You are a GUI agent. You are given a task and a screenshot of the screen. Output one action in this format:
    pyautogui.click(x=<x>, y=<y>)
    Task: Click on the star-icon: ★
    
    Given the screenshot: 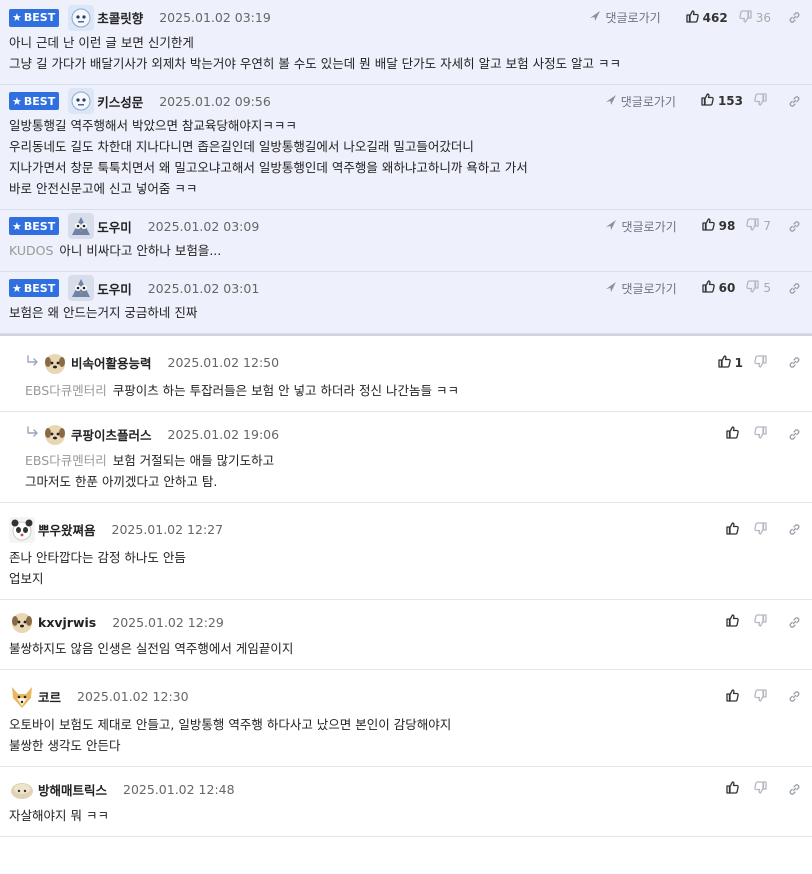 What is the action you would take?
    pyautogui.click(x=17, y=288)
    